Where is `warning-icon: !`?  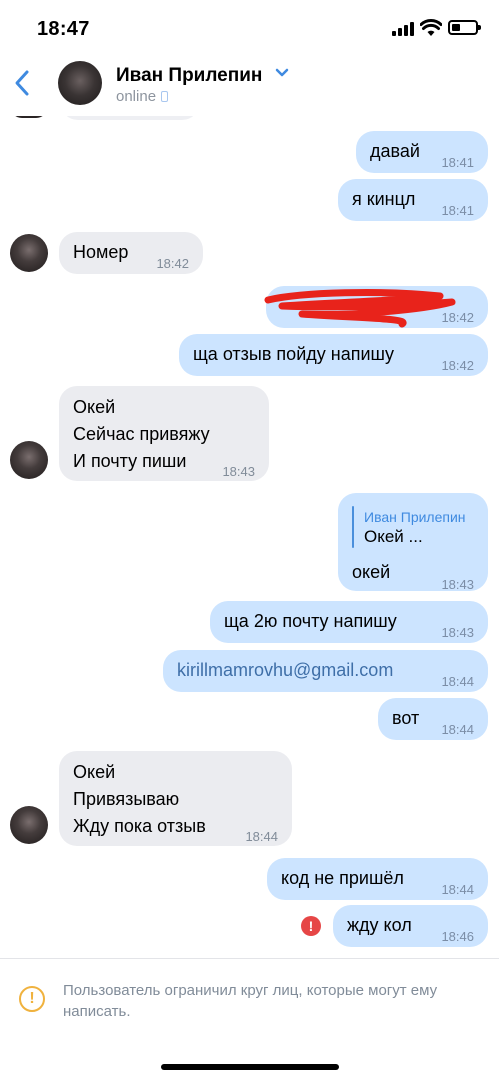 warning-icon: ! is located at coordinates (32, 999).